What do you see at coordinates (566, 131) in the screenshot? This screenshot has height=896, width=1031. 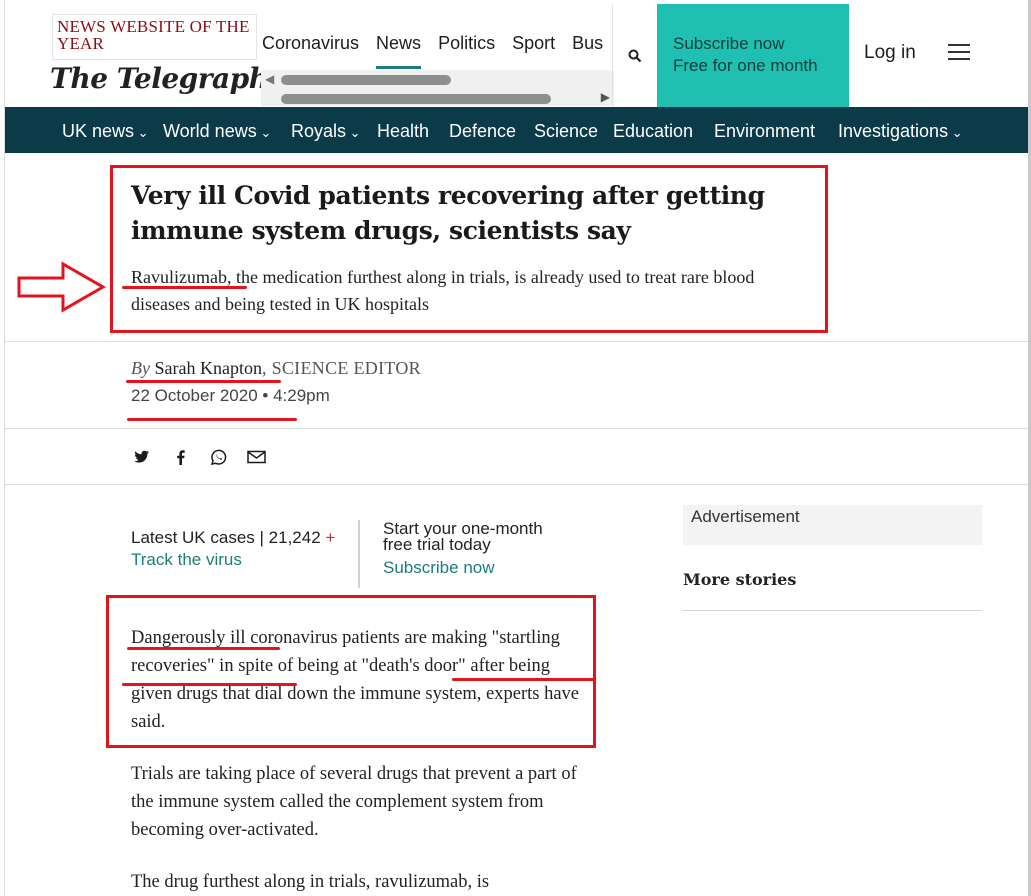 I see `secnav-science: Science` at bounding box center [566, 131].